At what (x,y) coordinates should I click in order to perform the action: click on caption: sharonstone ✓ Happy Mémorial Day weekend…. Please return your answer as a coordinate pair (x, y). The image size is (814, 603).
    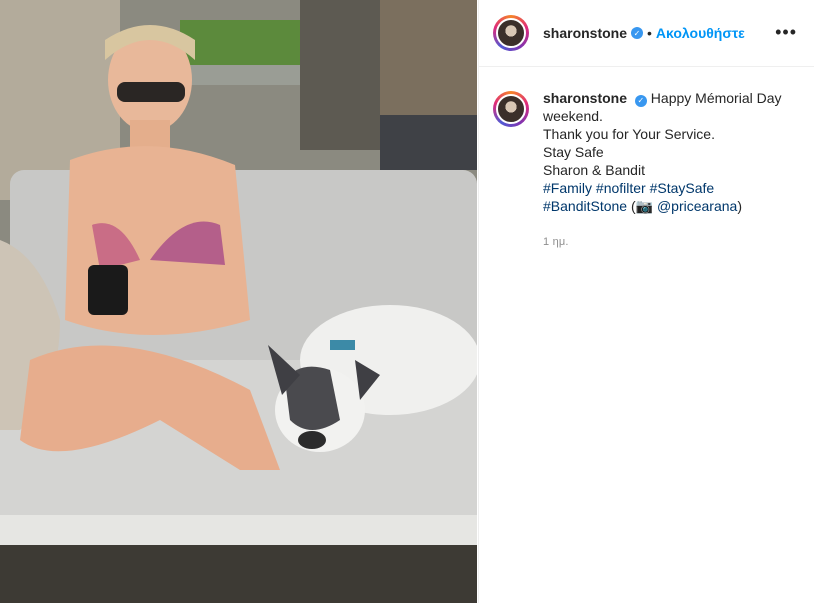
    Looking at the image, I should click on (646, 159).